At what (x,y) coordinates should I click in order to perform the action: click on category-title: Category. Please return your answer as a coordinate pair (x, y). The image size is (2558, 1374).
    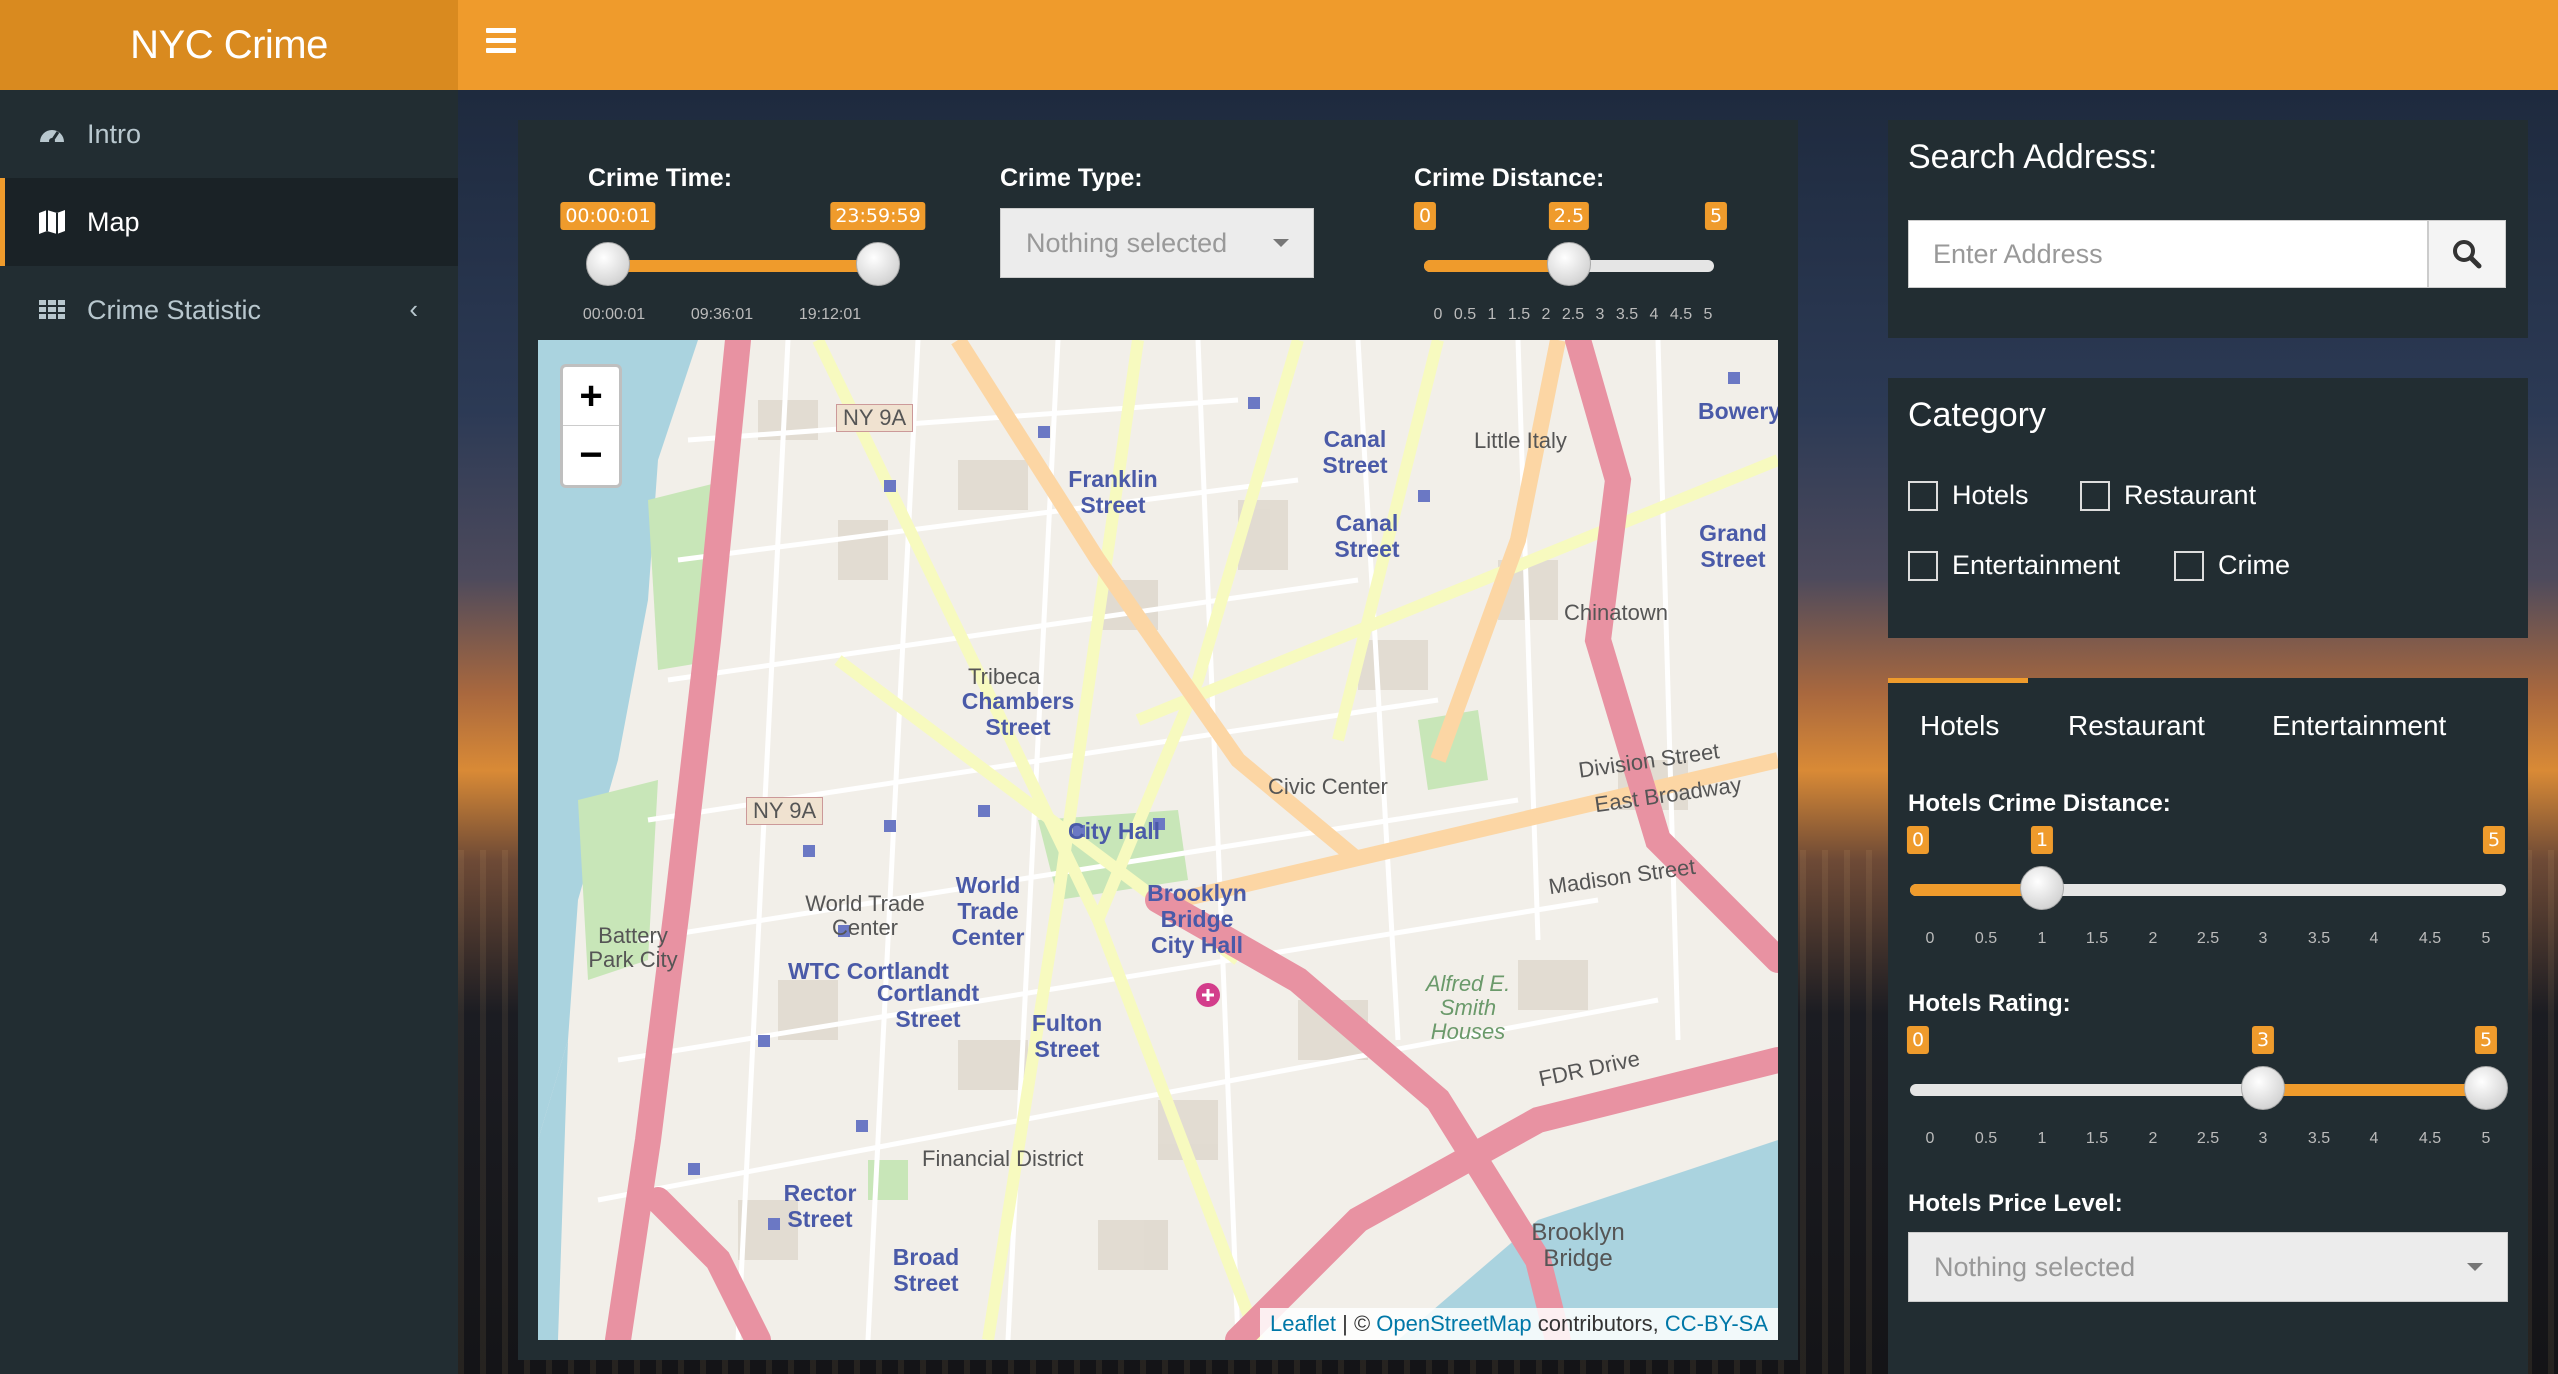
    Looking at the image, I should click on (1977, 415).